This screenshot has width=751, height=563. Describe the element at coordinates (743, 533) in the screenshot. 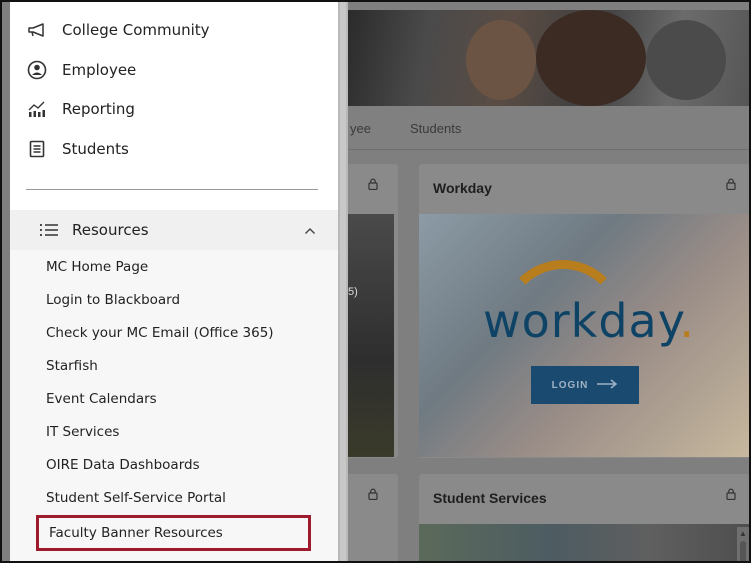

I see `scroll-up-icon: ▲` at that location.